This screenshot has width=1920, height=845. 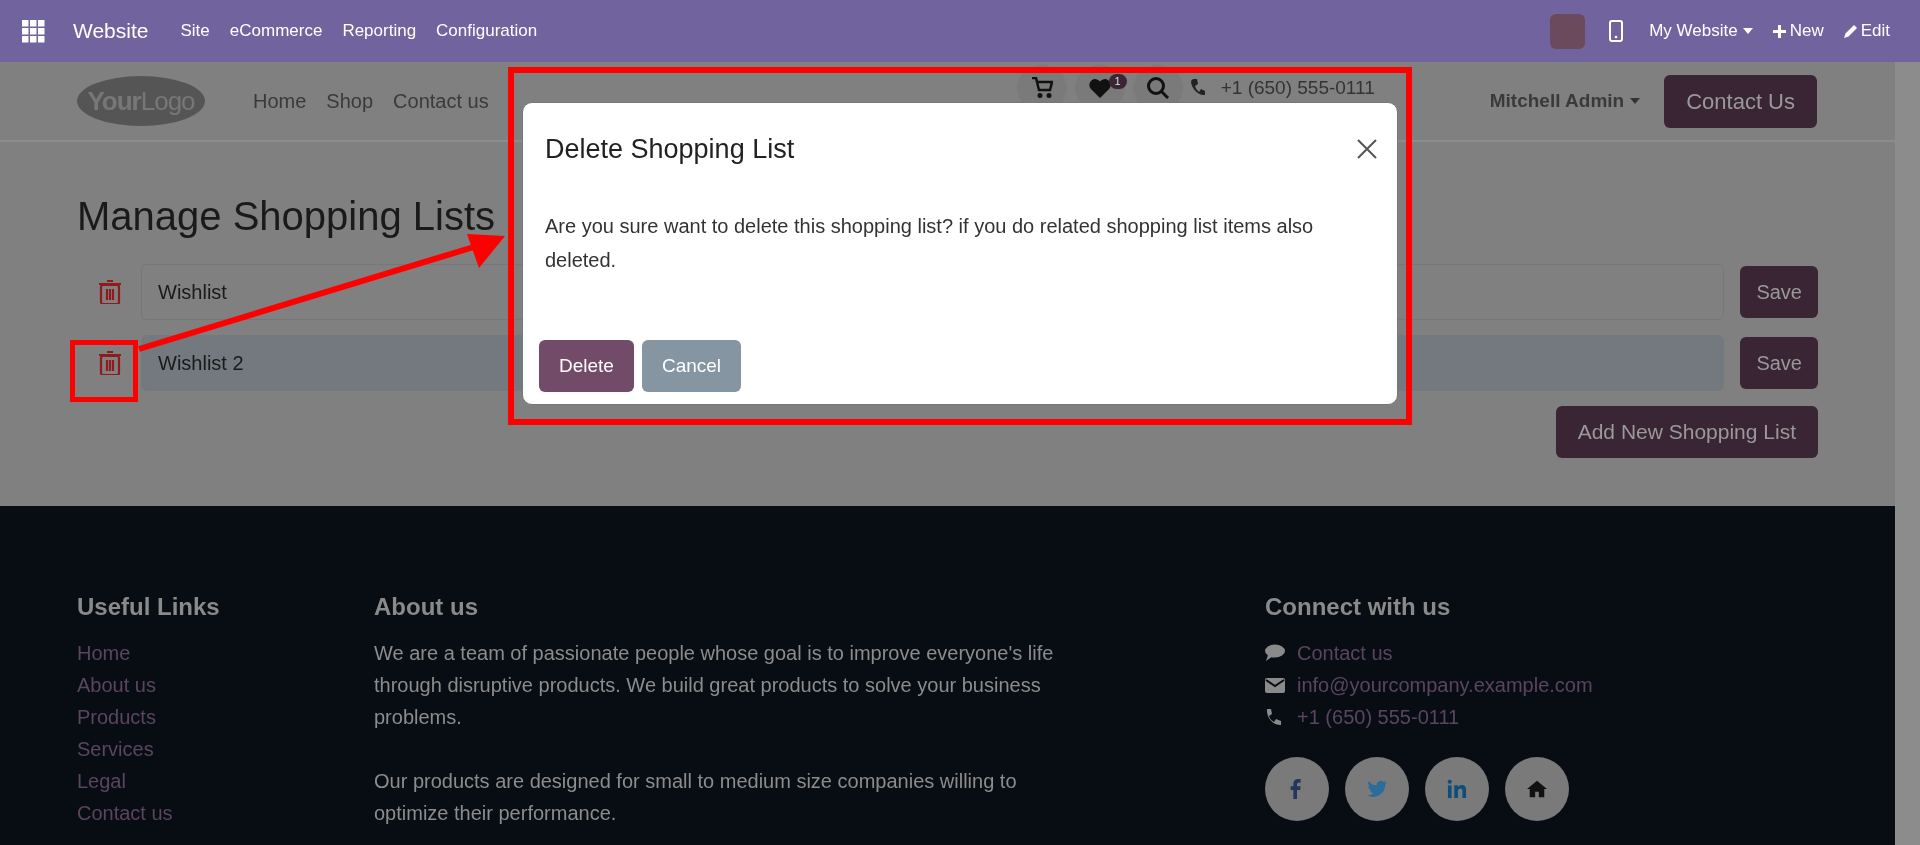 I want to click on edit-button: Edit, so click(x=1866, y=31).